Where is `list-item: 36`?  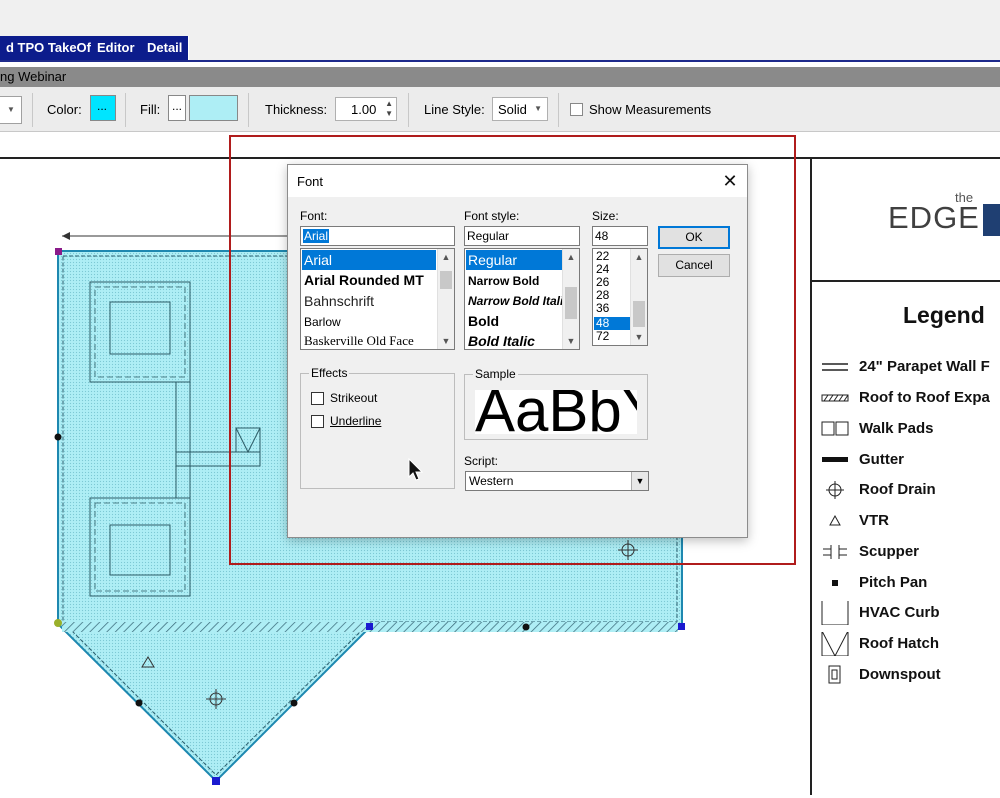 list-item: 36 is located at coordinates (601, 308).